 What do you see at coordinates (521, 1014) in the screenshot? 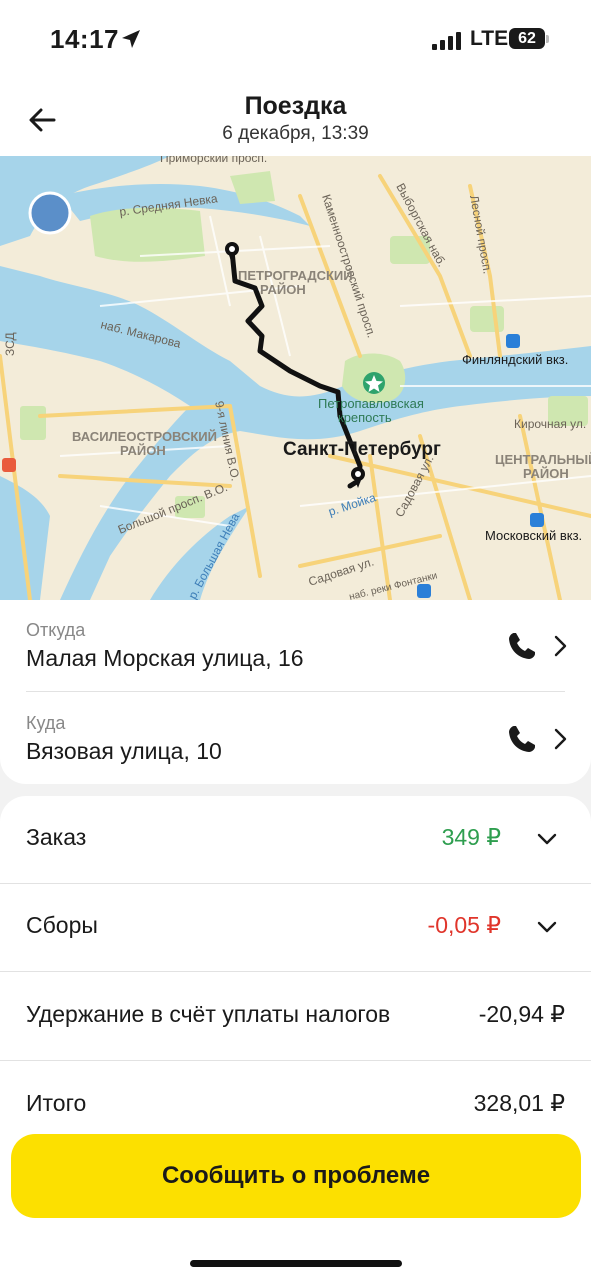
I see `tax-amount: -20,94 ₽` at bounding box center [521, 1014].